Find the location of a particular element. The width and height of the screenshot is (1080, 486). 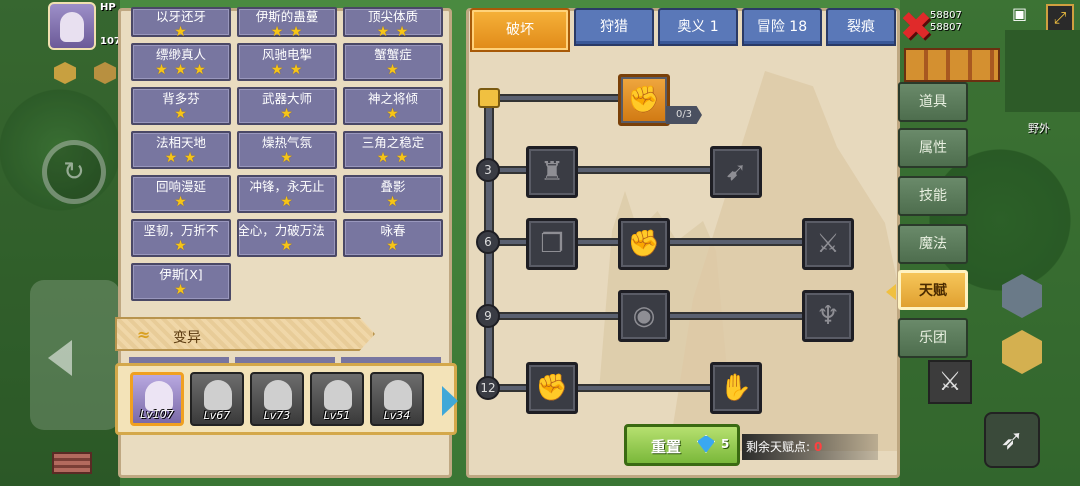

minimap is located at coordinates (1042, 71).